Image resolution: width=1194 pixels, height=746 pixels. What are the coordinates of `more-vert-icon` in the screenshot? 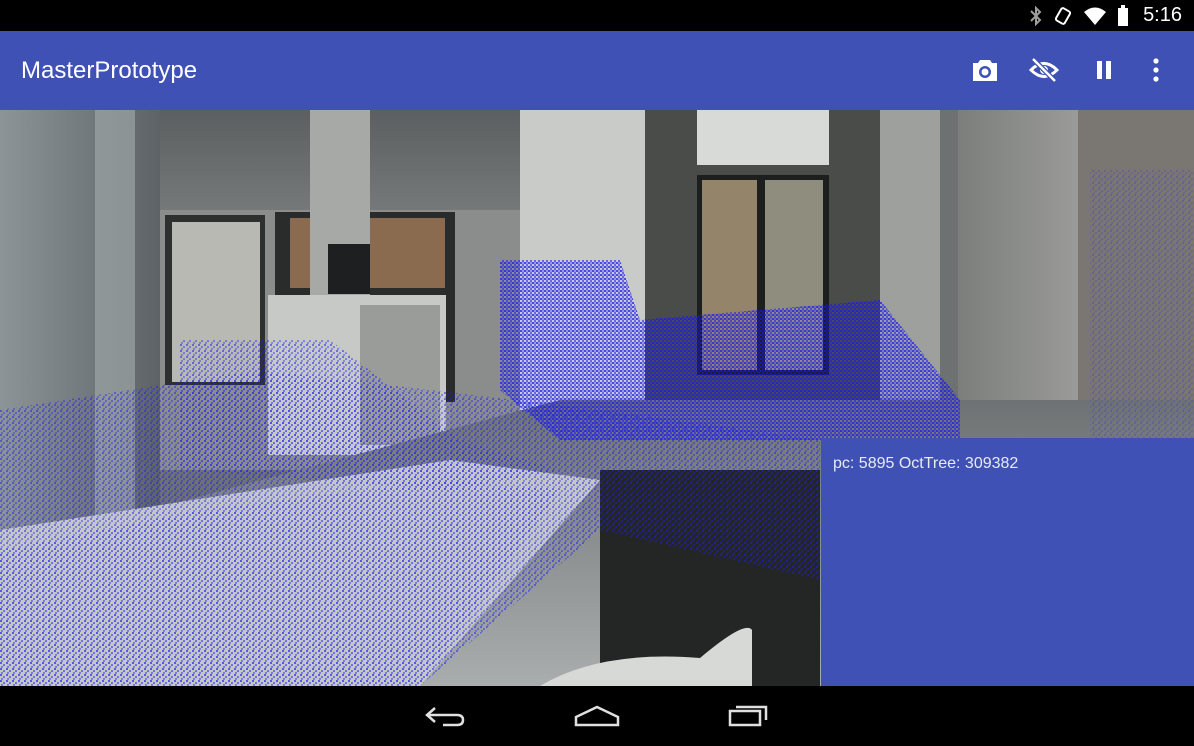 It's located at (1156, 70).